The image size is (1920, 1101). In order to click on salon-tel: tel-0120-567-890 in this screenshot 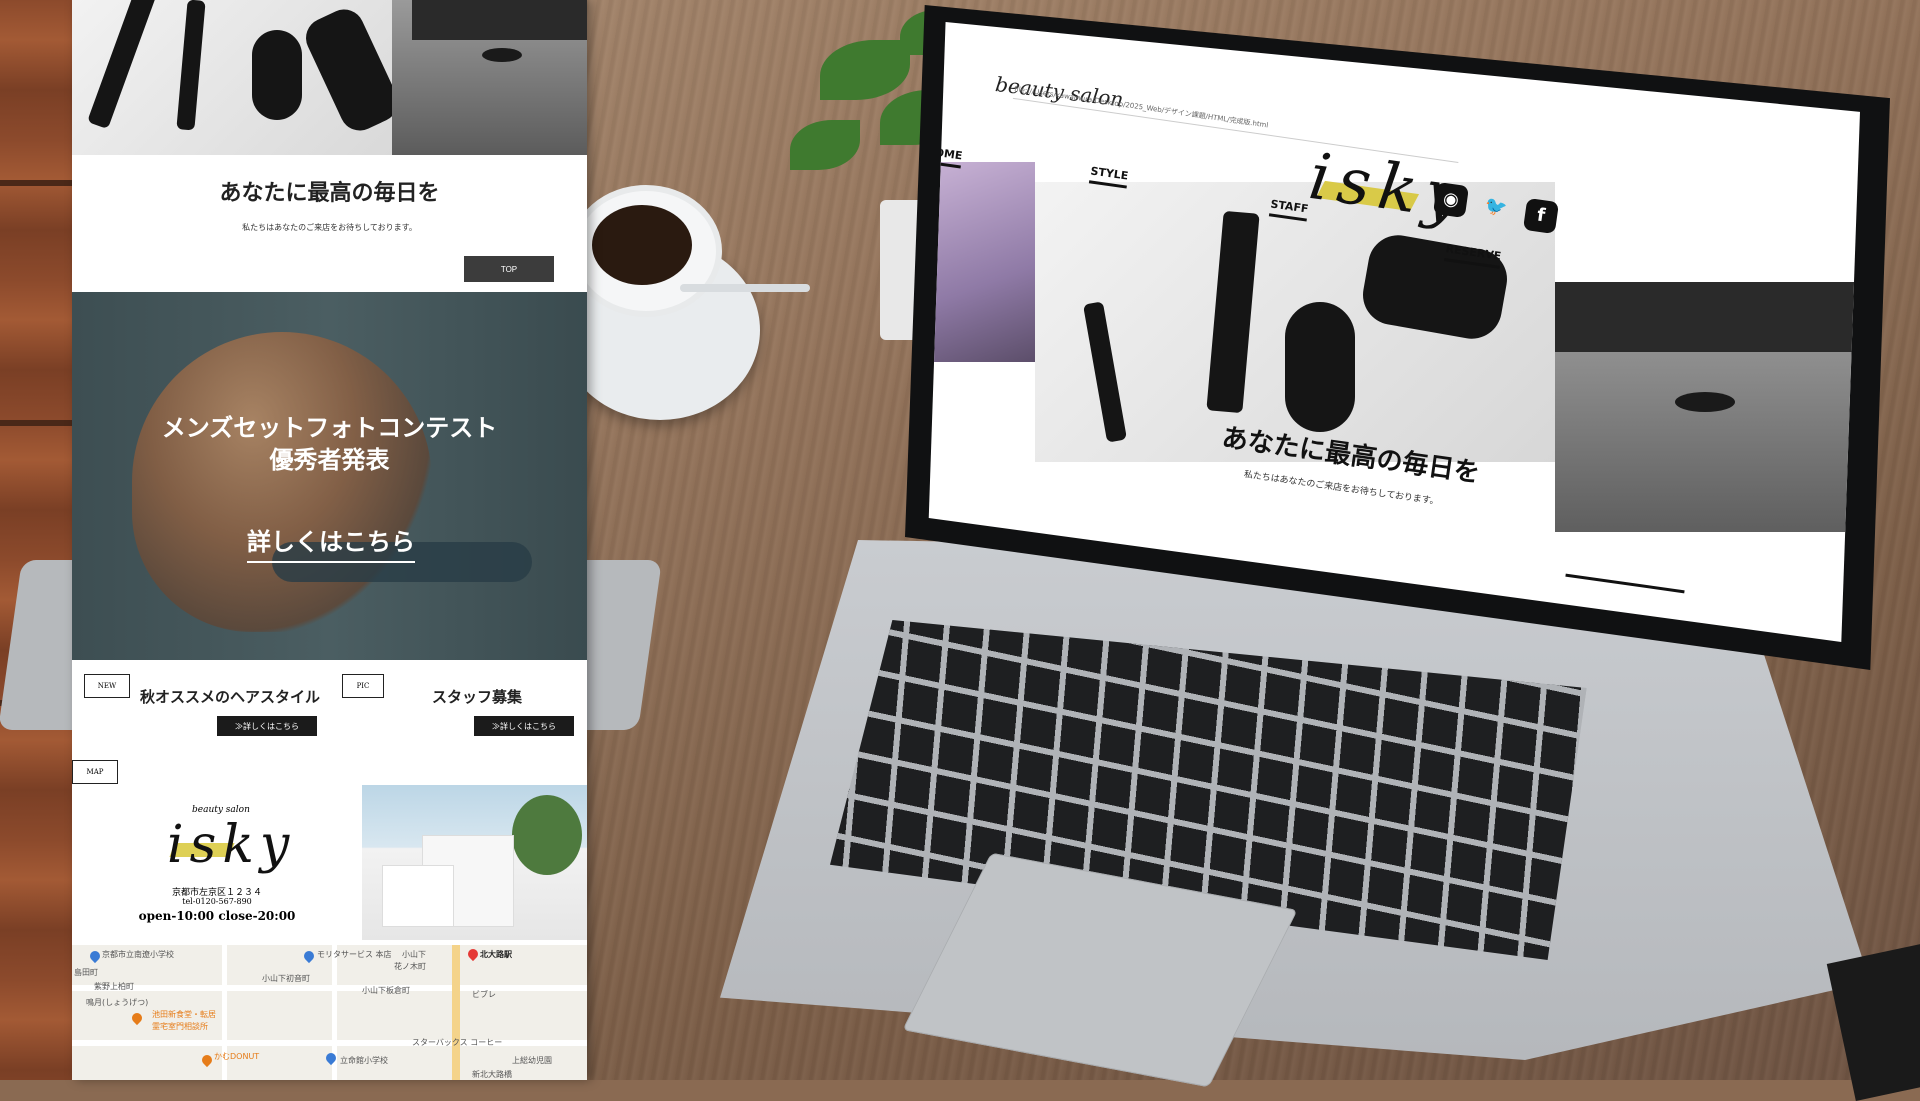, I will do `click(217, 901)`.